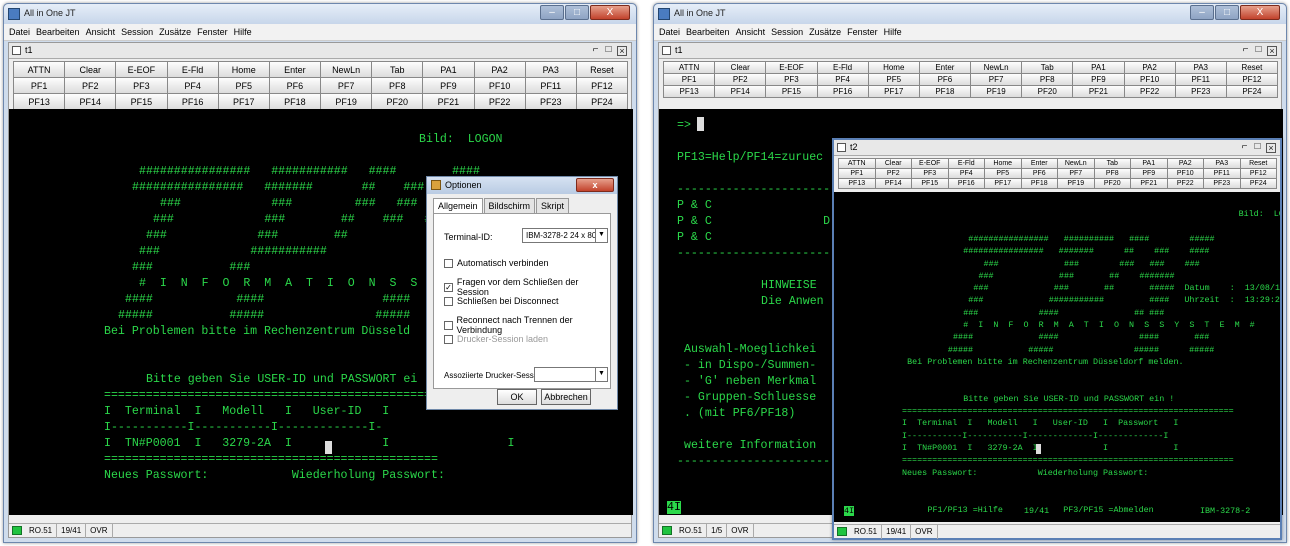  What do you see at coordinates (499, 85) in the screenshot?
I see `key-pf10: PF10` at bounding box center [499, 85].